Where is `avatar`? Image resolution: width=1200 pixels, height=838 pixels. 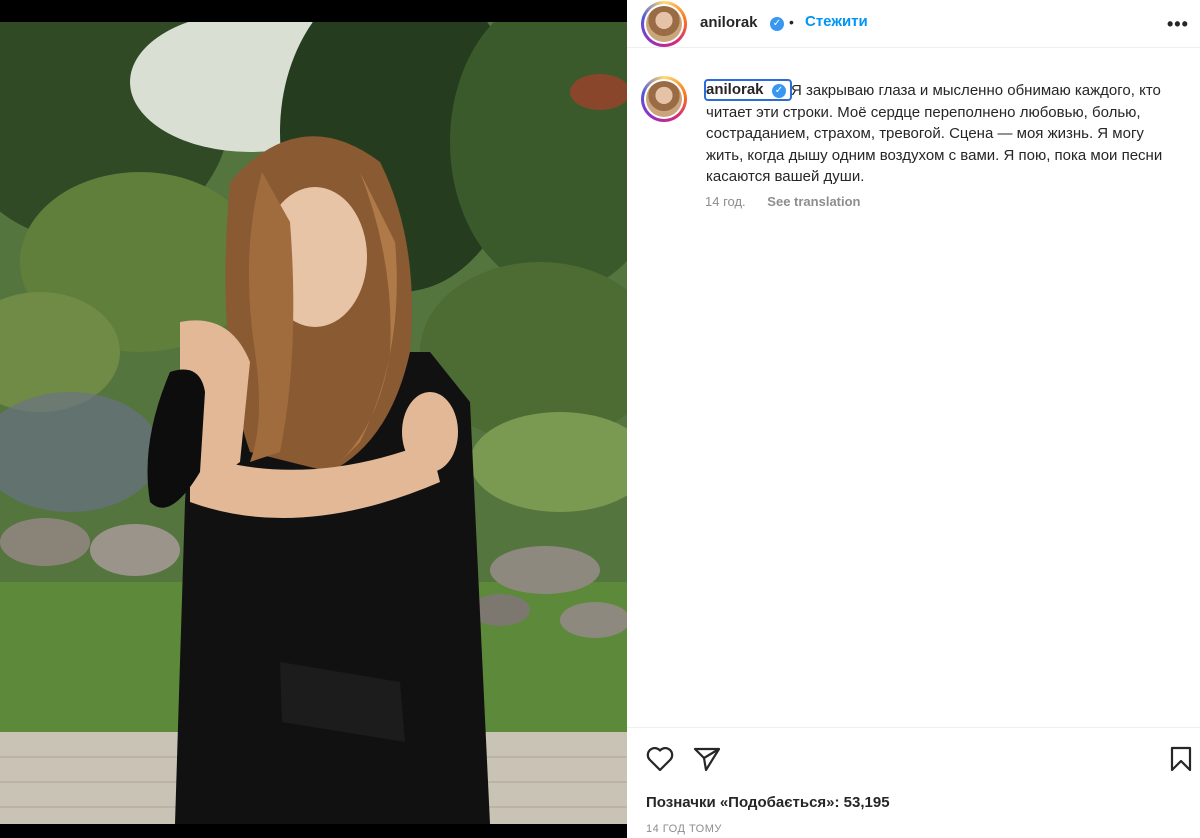 avatar is located at coordinates (664, 24).